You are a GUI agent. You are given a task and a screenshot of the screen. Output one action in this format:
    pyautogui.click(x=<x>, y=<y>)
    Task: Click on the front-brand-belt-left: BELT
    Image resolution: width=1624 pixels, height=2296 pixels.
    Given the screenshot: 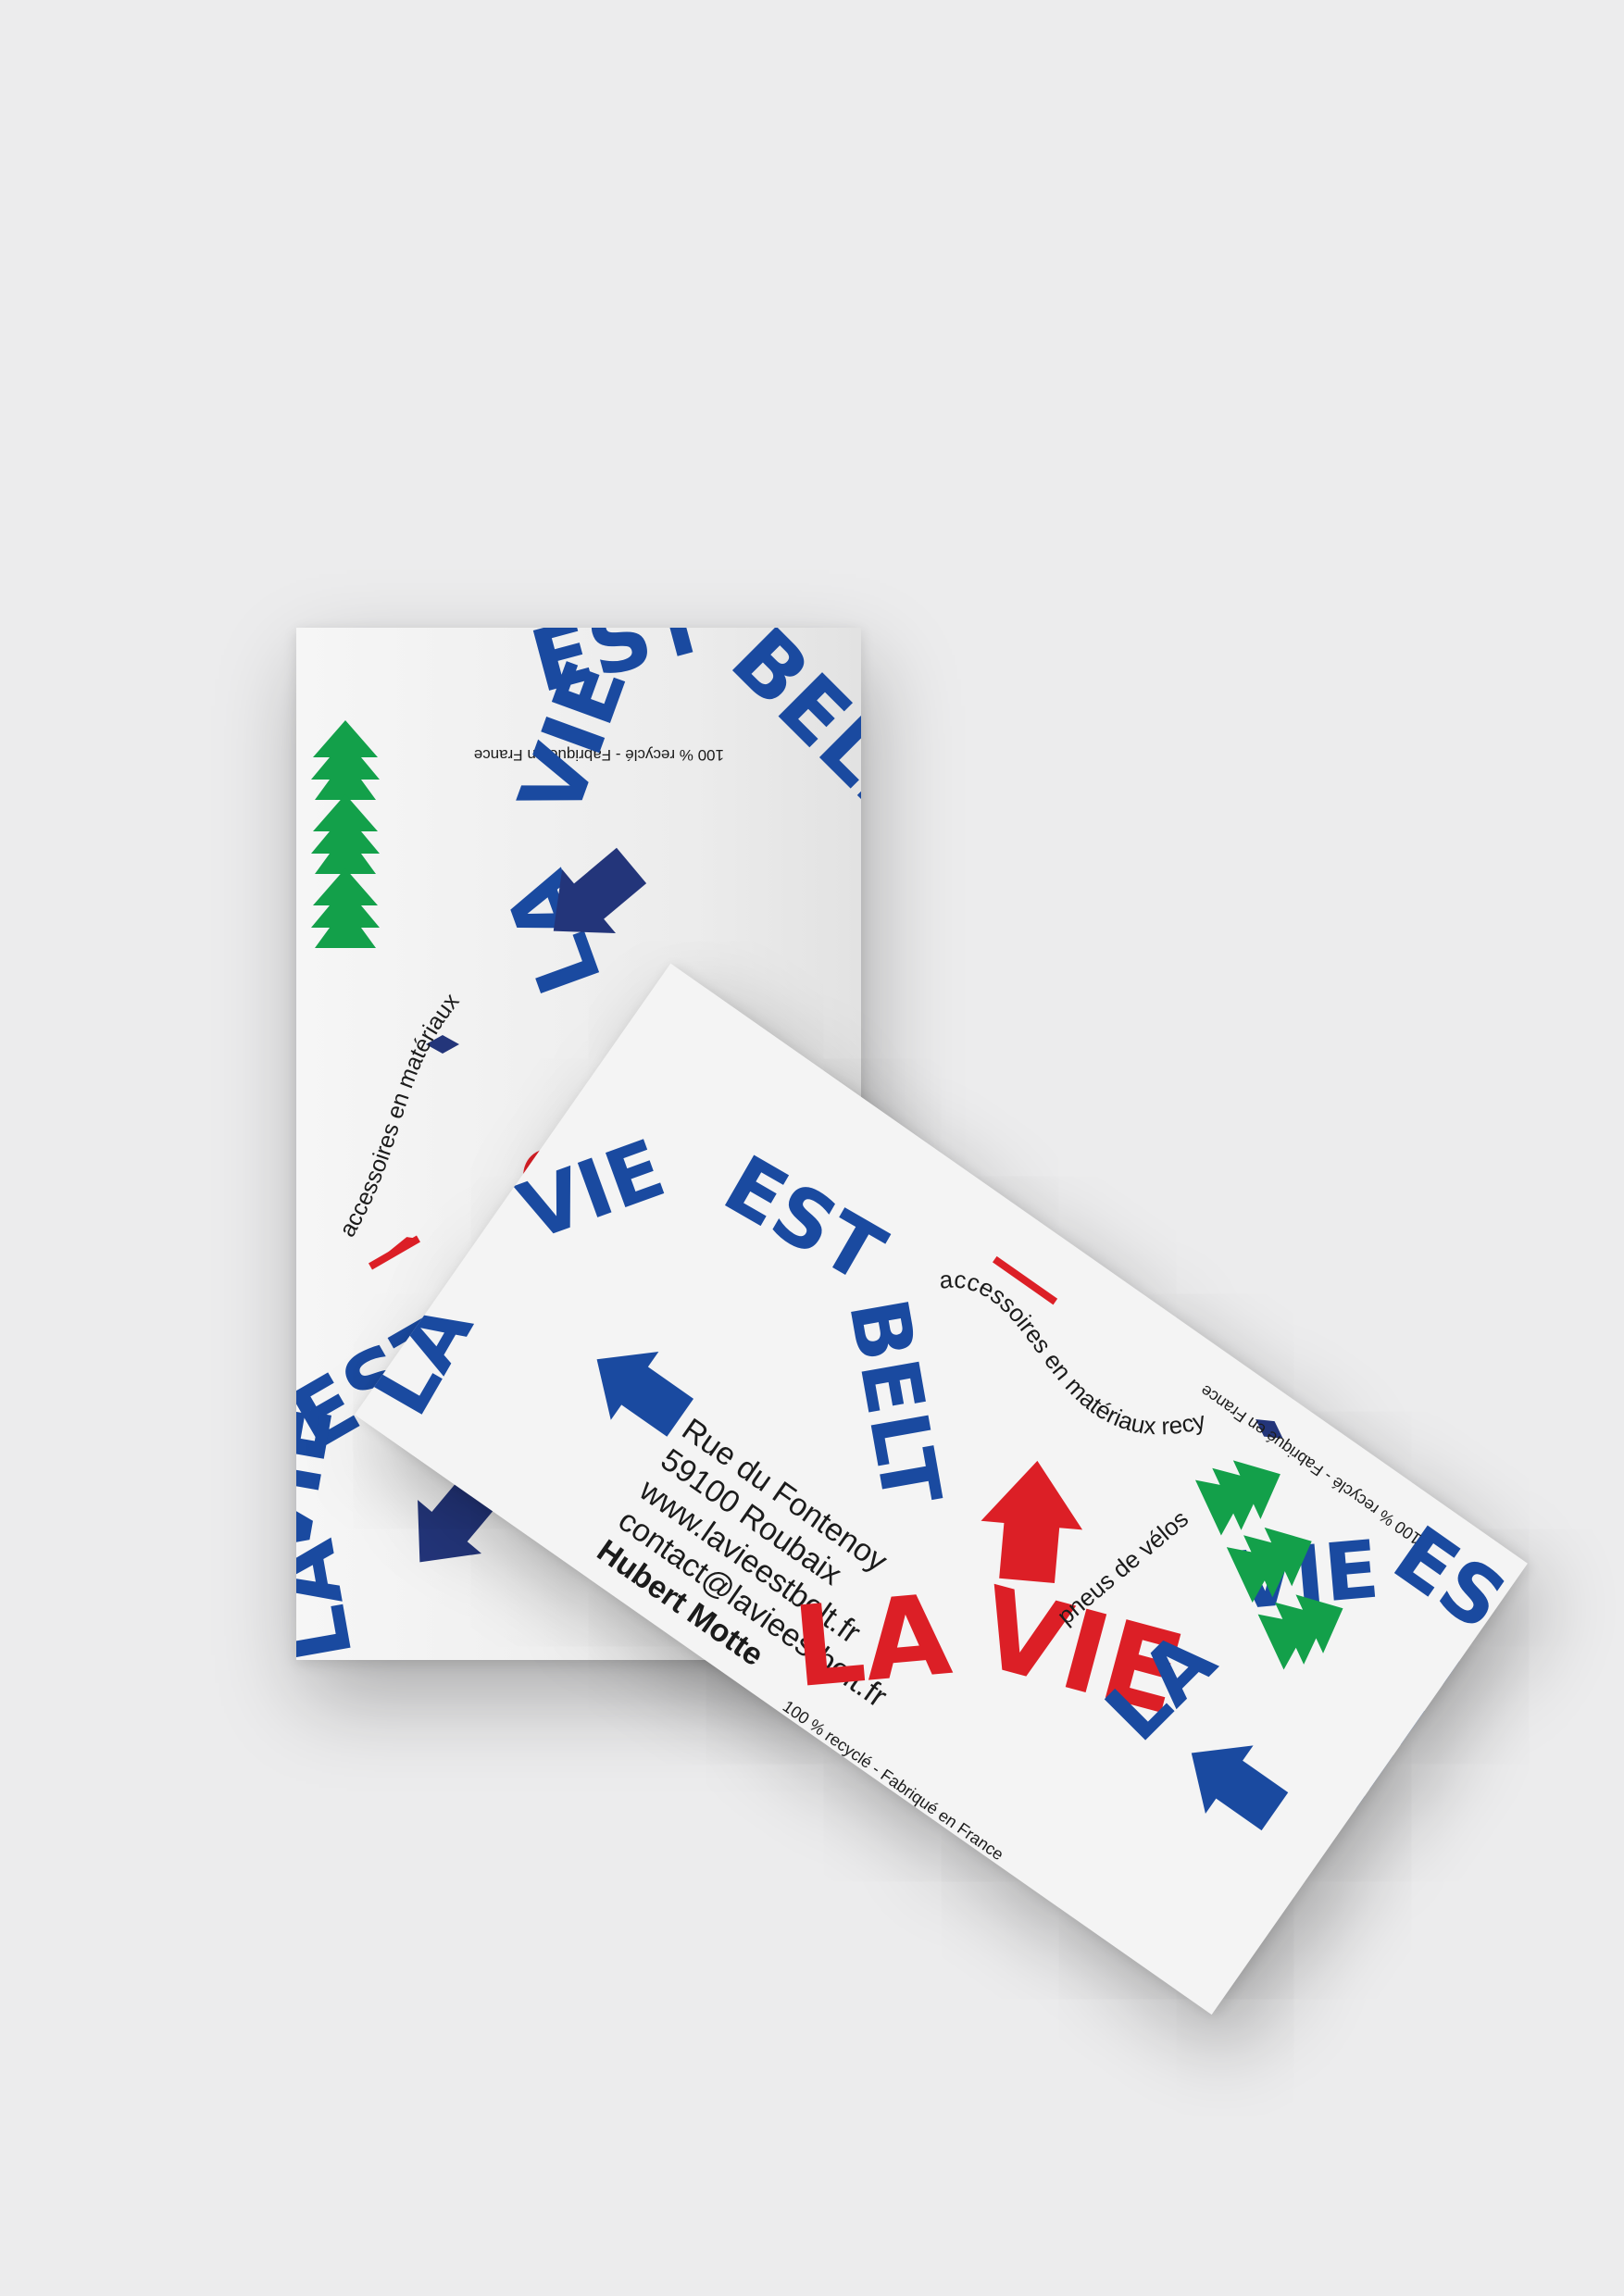 What is the action you would take?
    pyautogui.click(x=894, y=1402)
    